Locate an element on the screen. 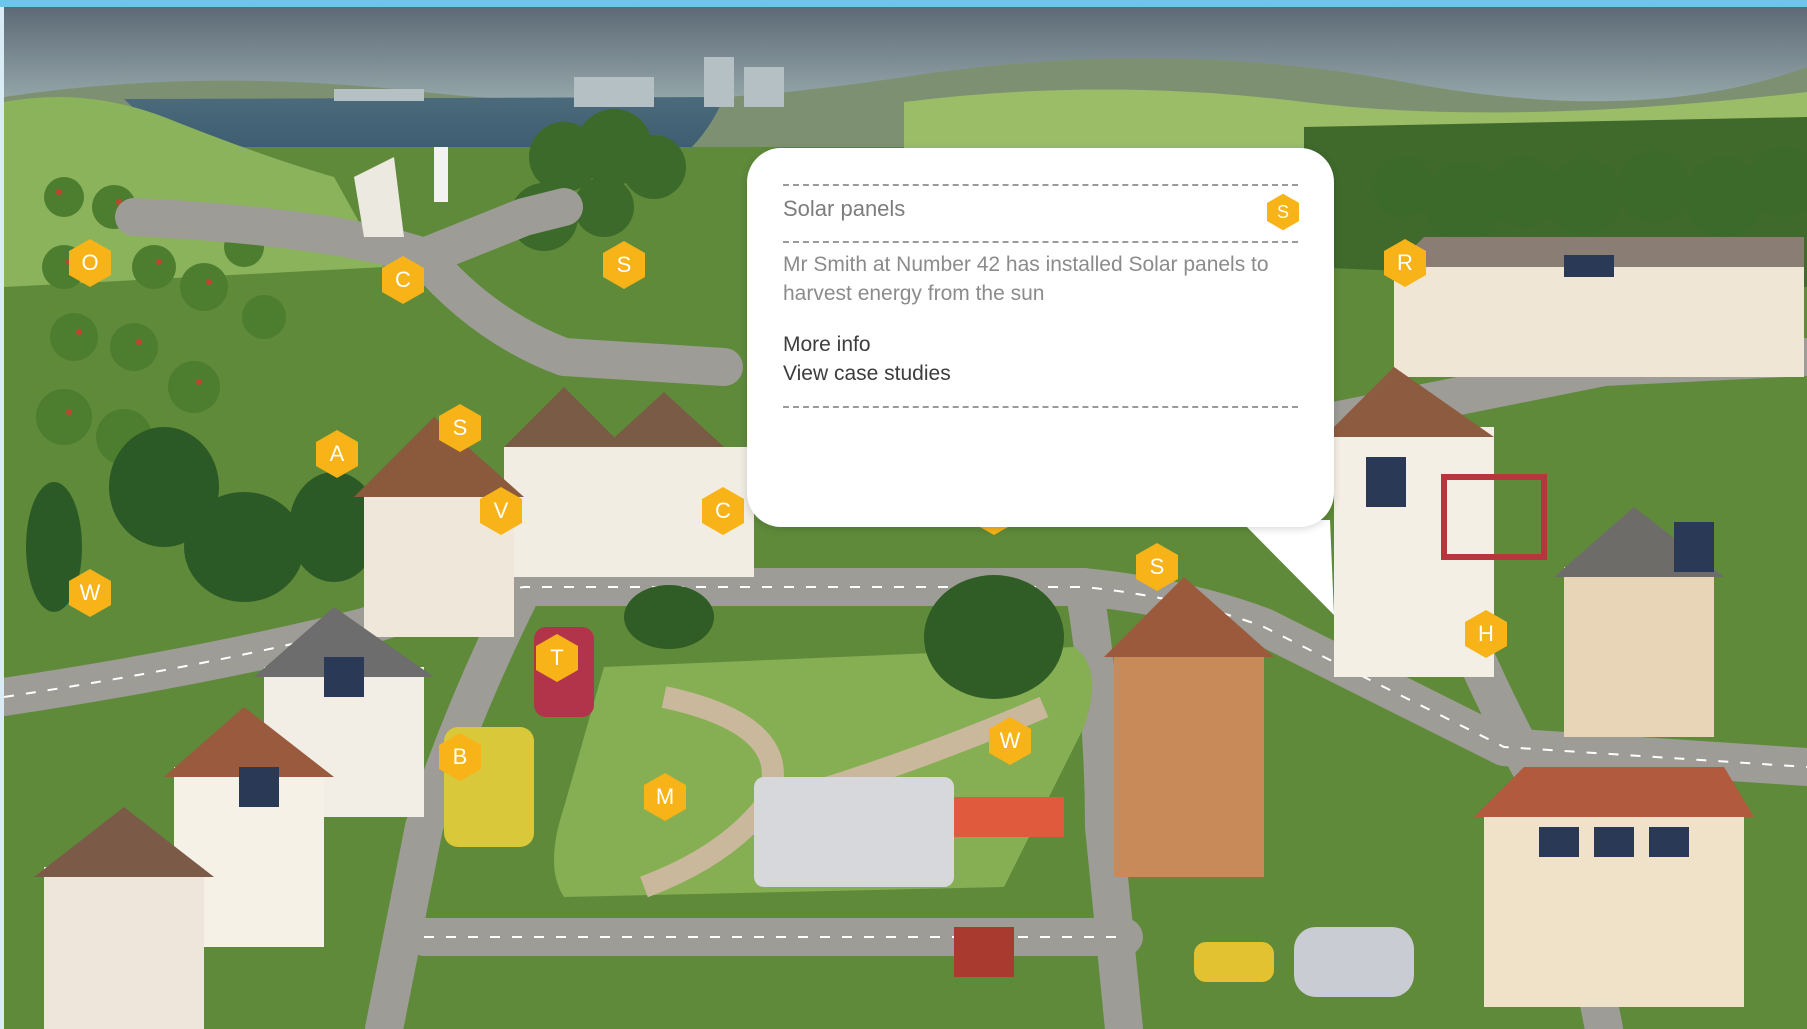 The height and width of the screenshot is (1029, 1807). map-marker-label: O is located at coordinates (90, 262).